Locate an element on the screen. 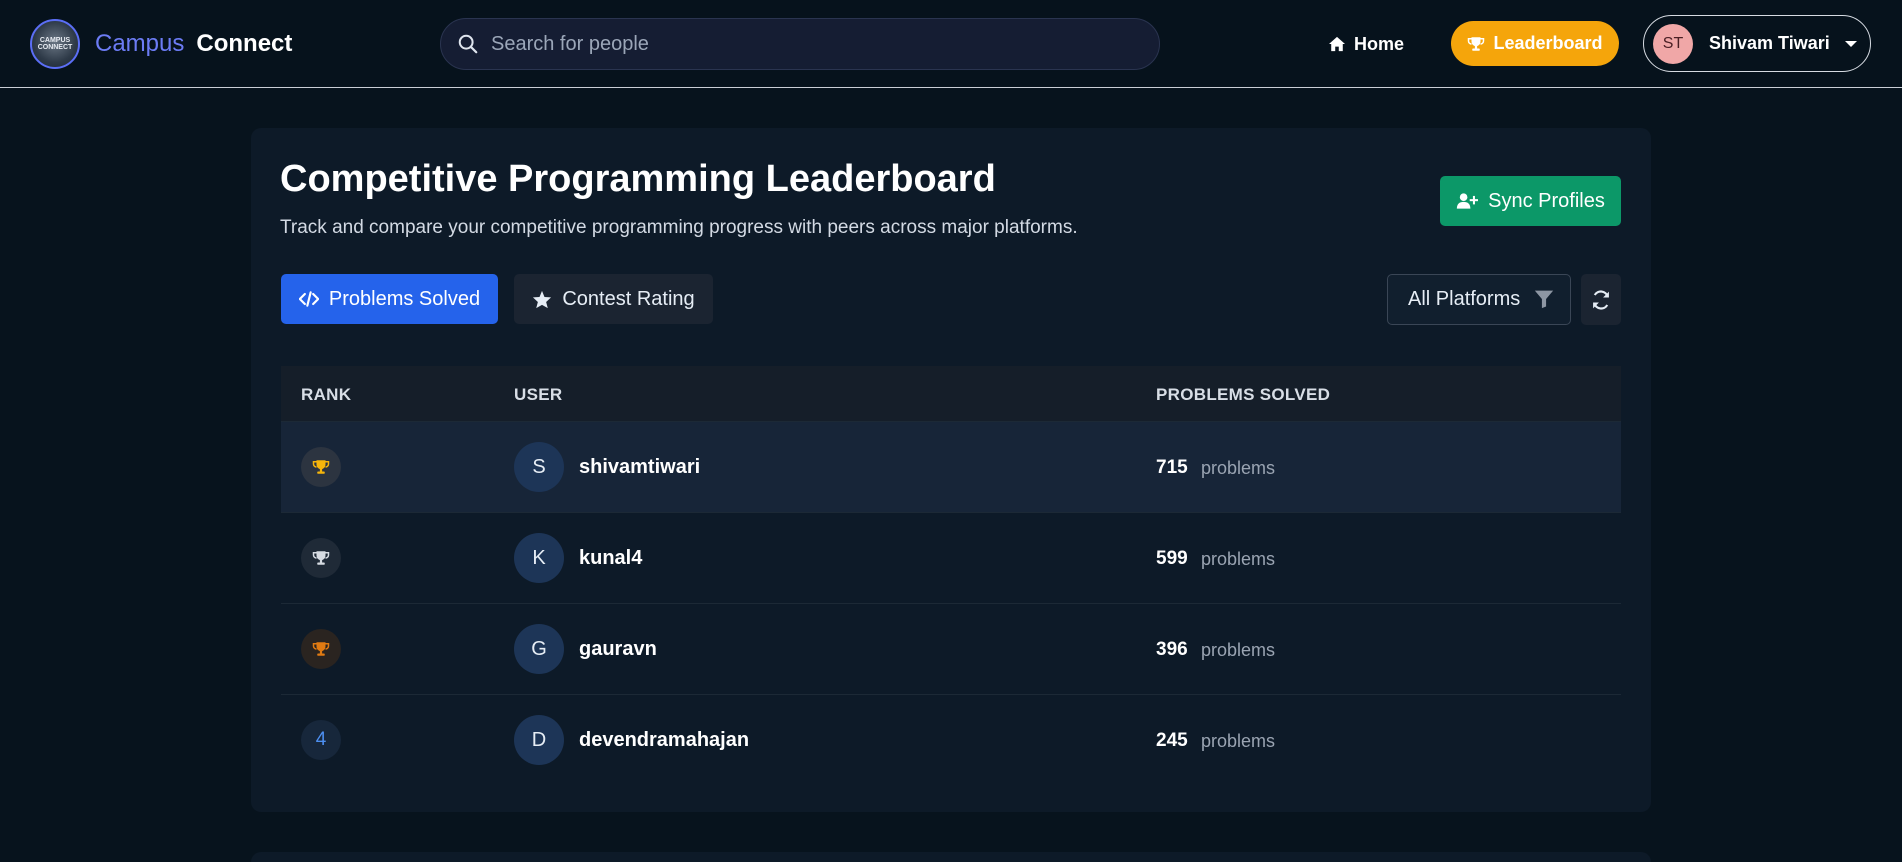 The height and width of the screenshot is (862, 1902). avatar: K is located at coordinates (539, 558).